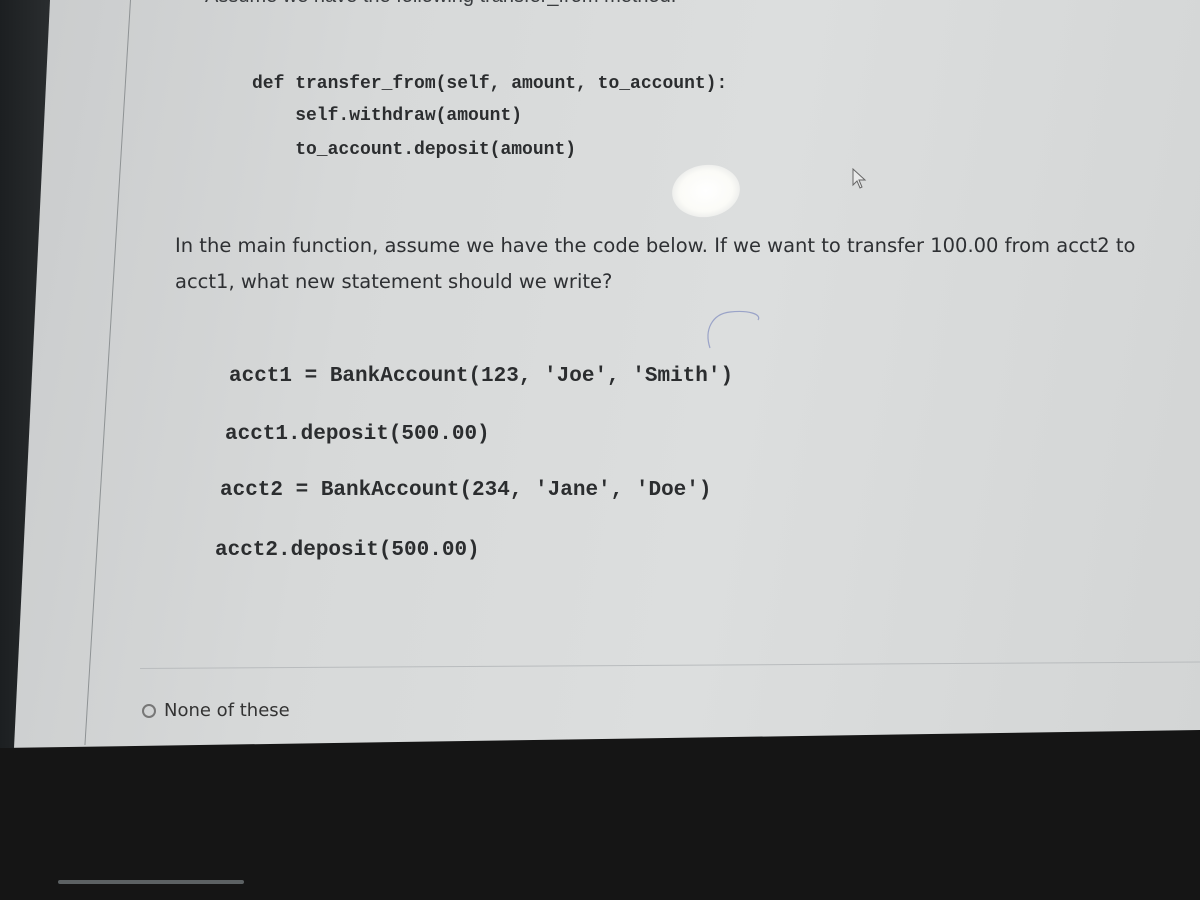  Describe the element at coordinates (387, 116) in the screenshot. I see `code-line: self.withdraw(amount)` at that location.